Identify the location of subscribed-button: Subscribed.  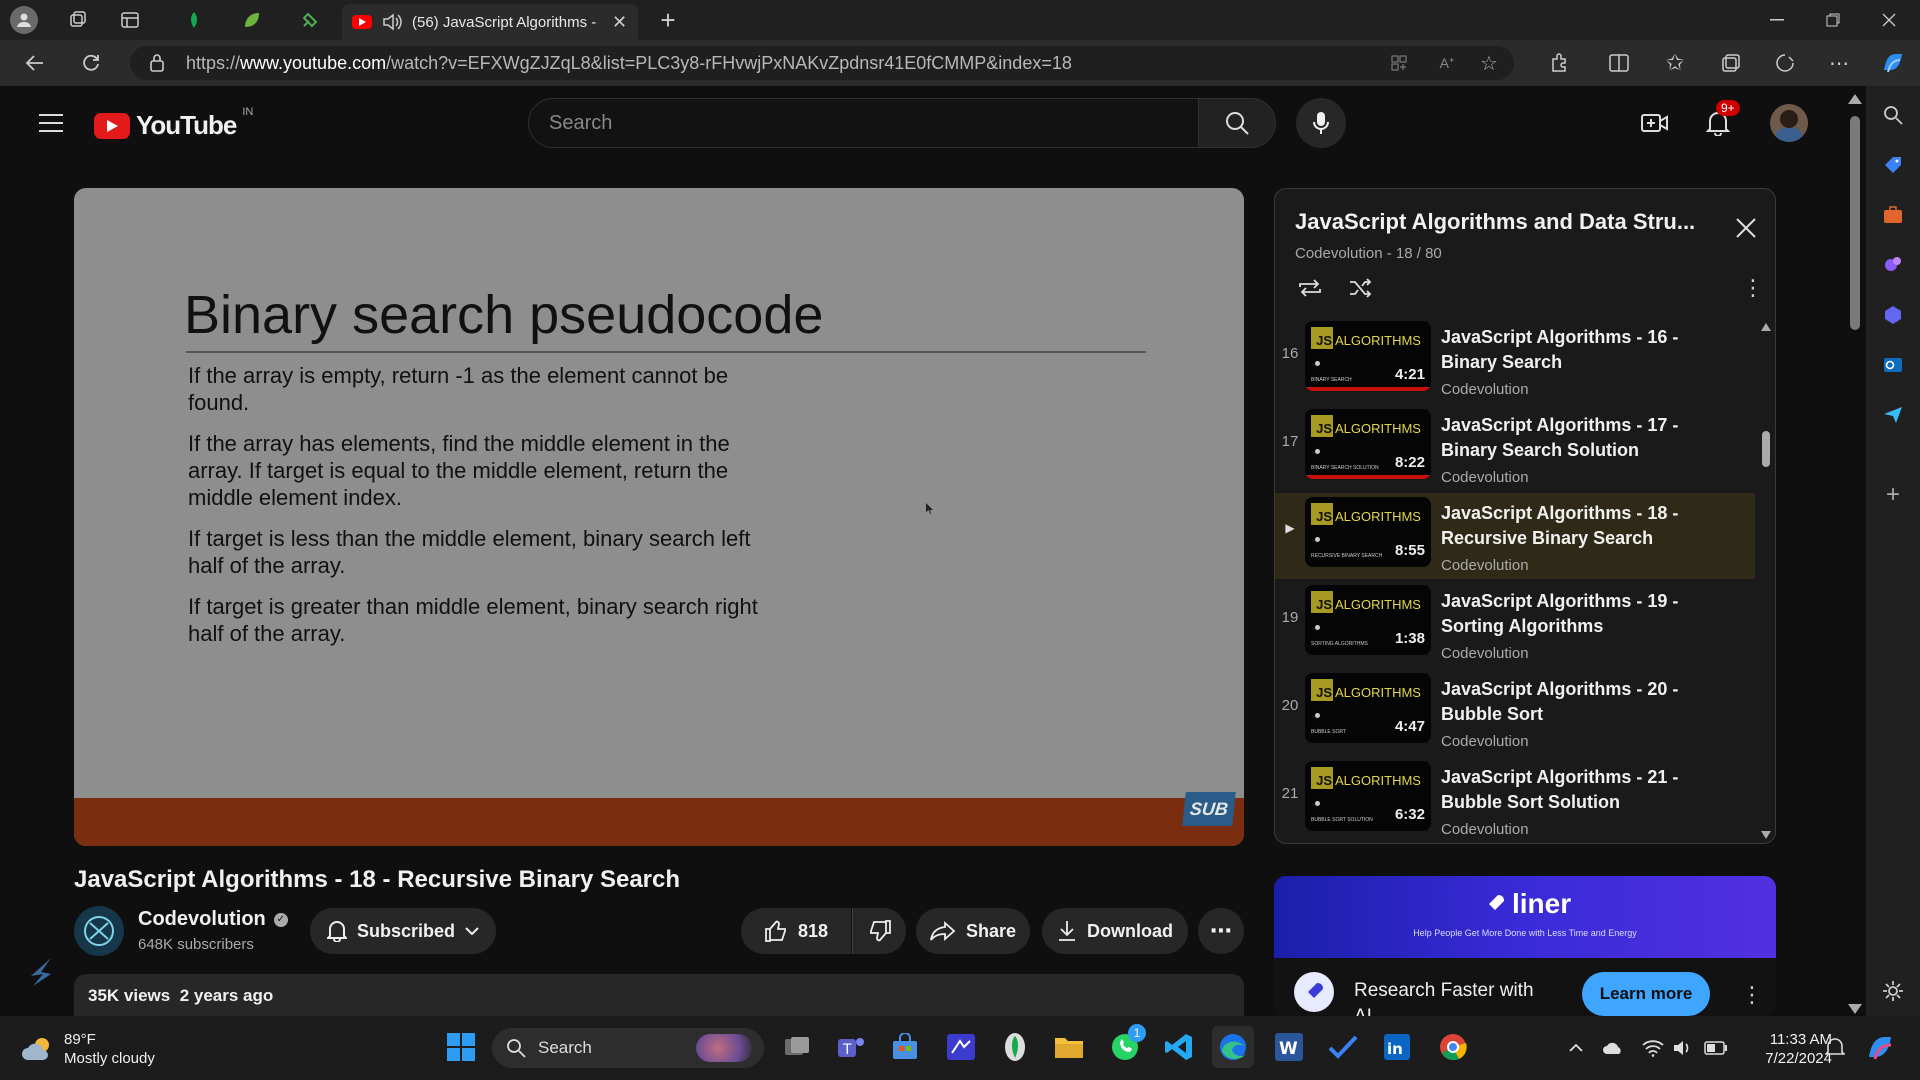
(403, 931).